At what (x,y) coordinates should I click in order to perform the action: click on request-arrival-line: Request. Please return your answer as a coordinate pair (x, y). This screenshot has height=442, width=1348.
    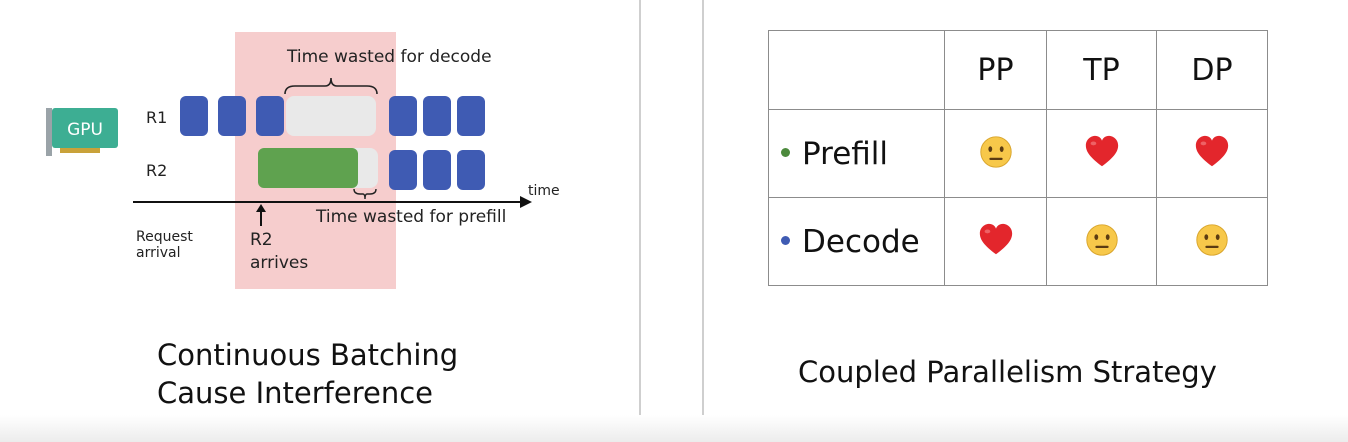
    Looking at the image, I should click on (164, 237).